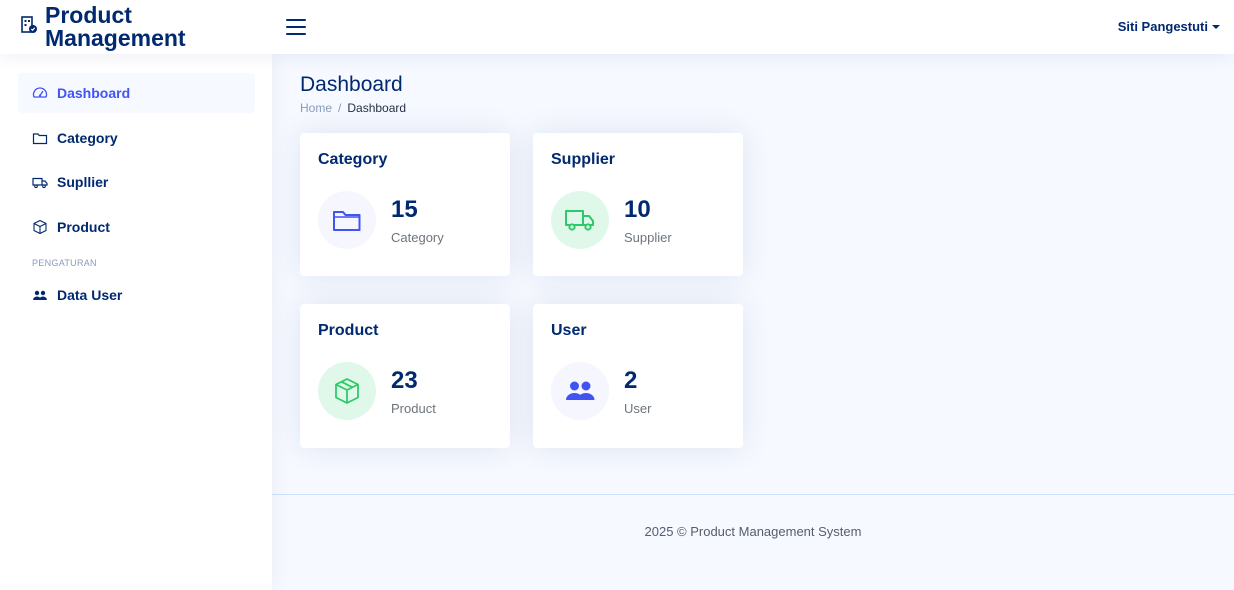 The image size is (1234, 590). I want to click on sidebar-item-data-user: Data User, so click(136, 295).